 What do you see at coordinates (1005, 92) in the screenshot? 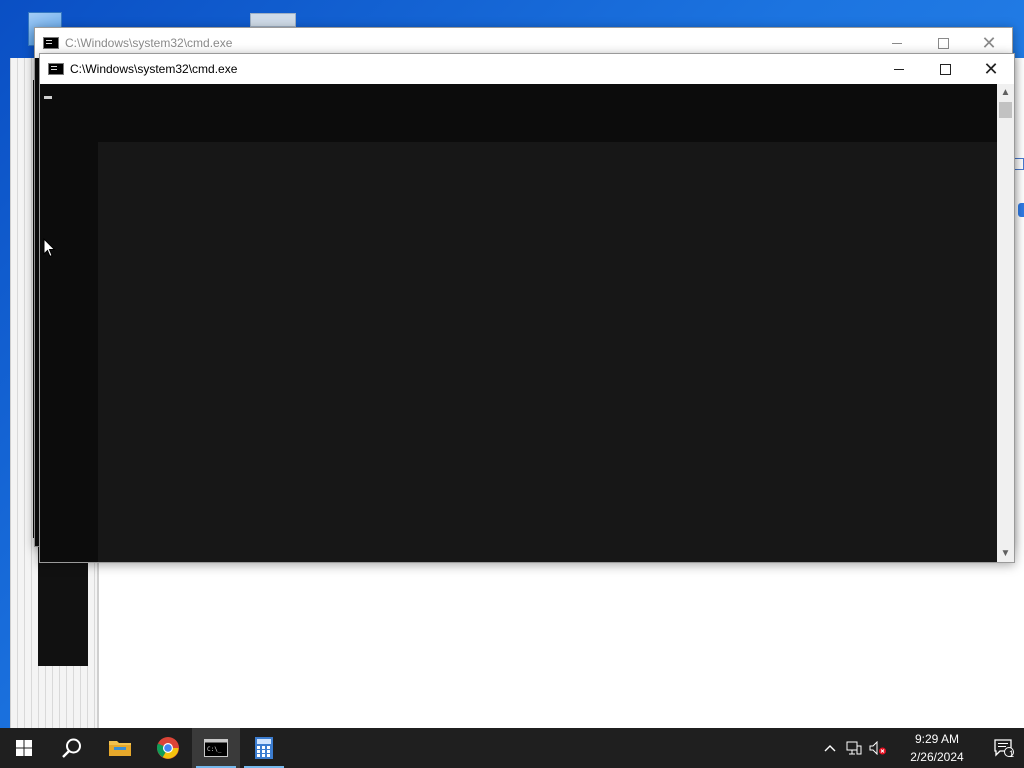
I see `scroll-up-arrow-icon: ▲` at bounding box center [1005, 92].